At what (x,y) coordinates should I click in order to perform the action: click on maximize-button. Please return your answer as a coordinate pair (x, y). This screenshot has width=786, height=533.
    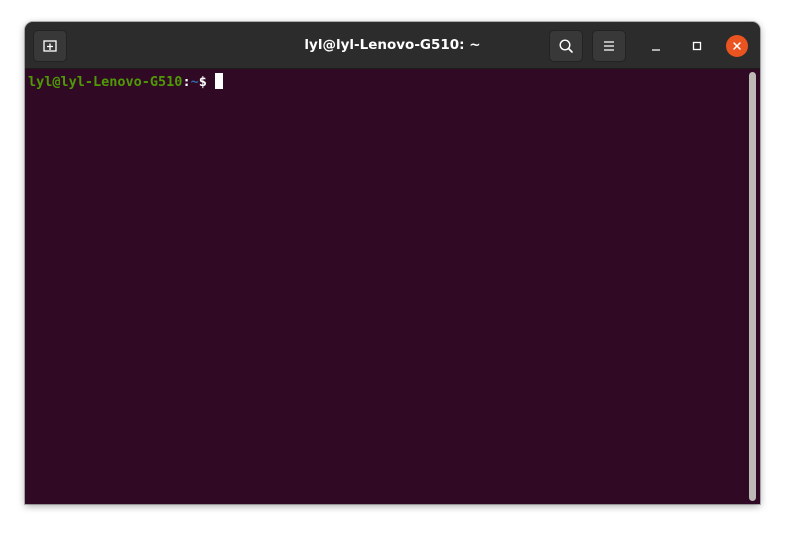
    Looking at the image, I should click on (697, 46).